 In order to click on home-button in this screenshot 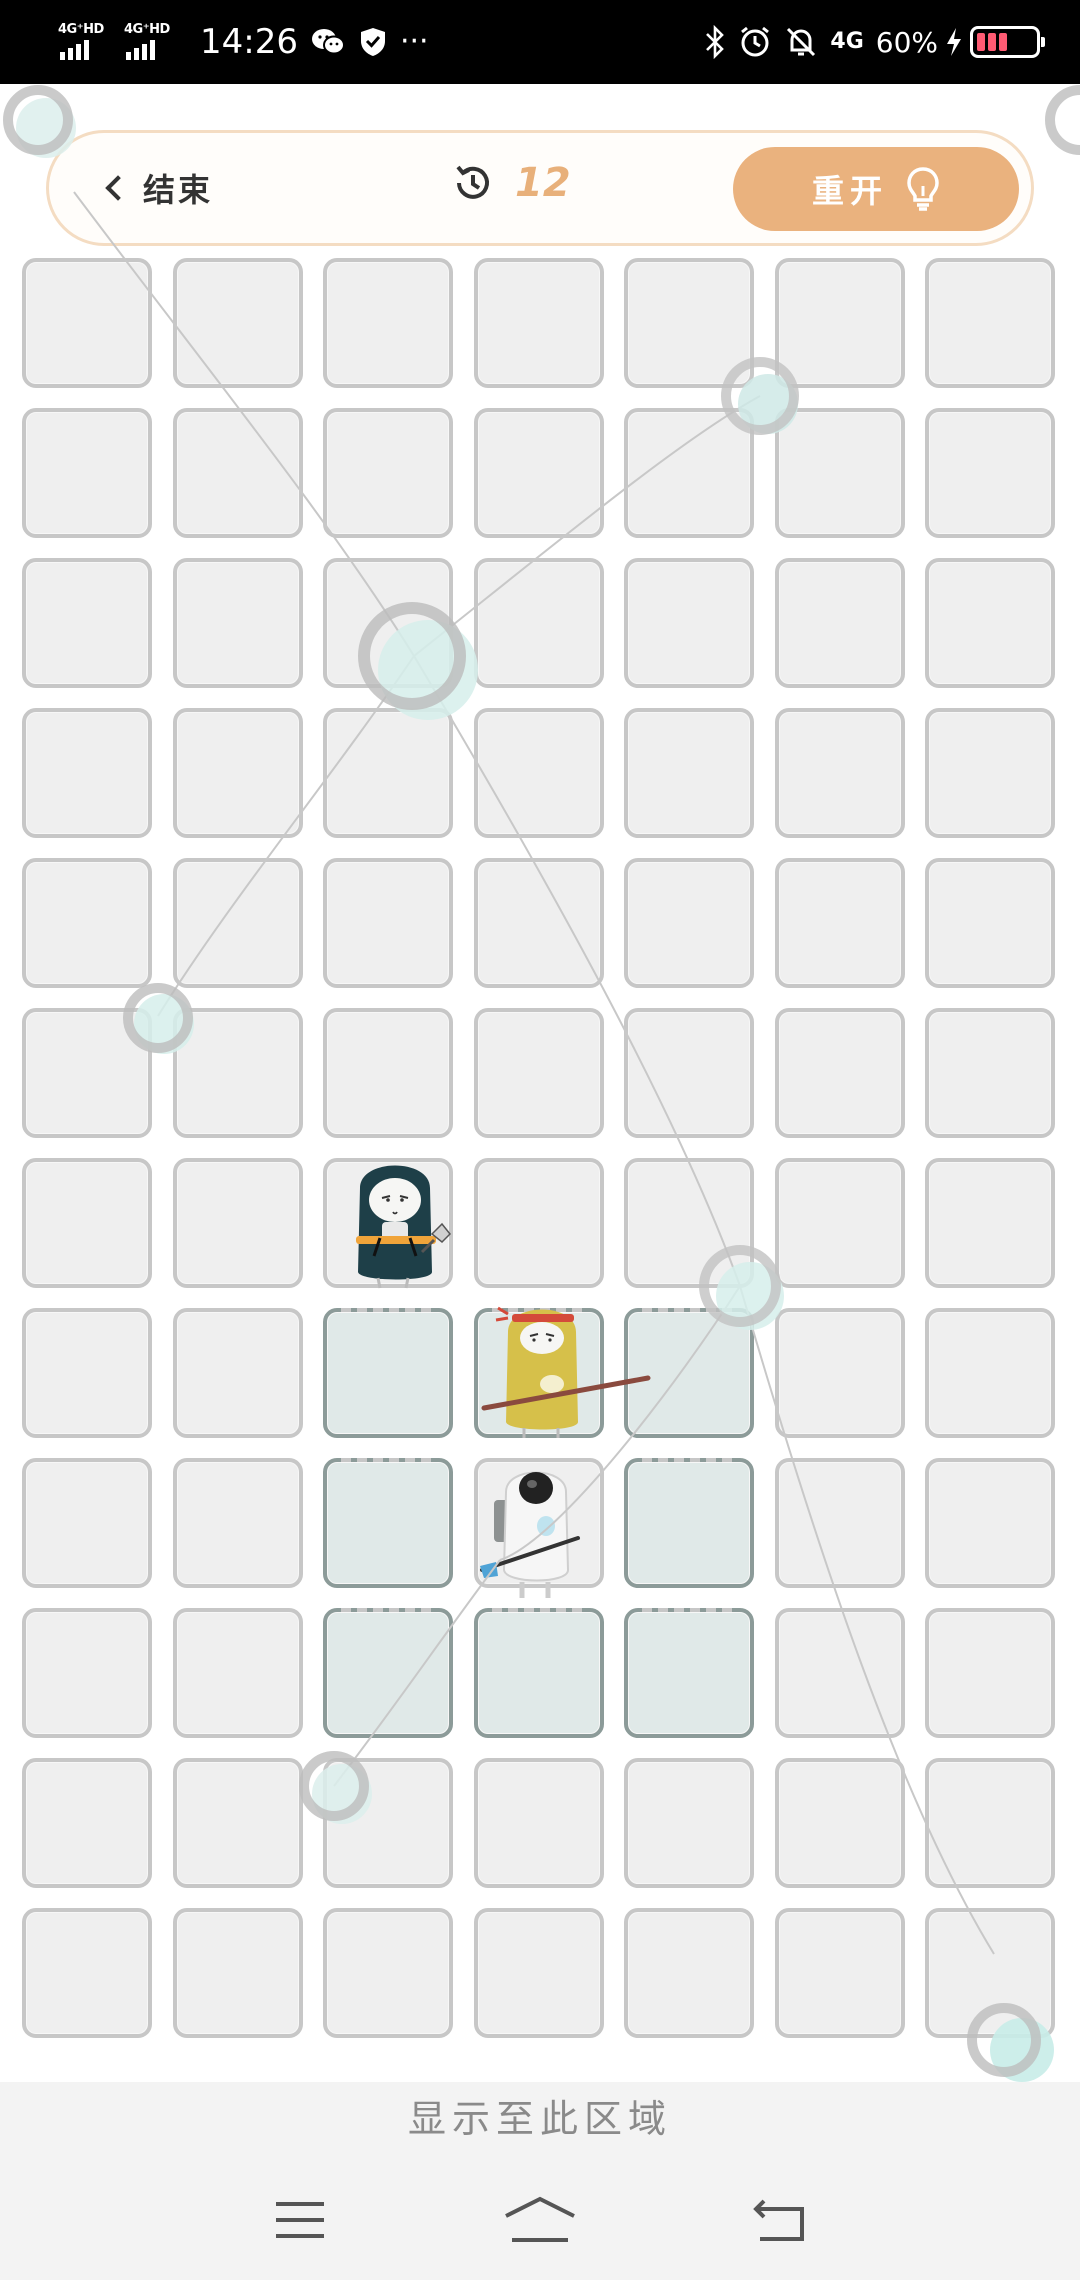, I will do `click(540, 2220)`.